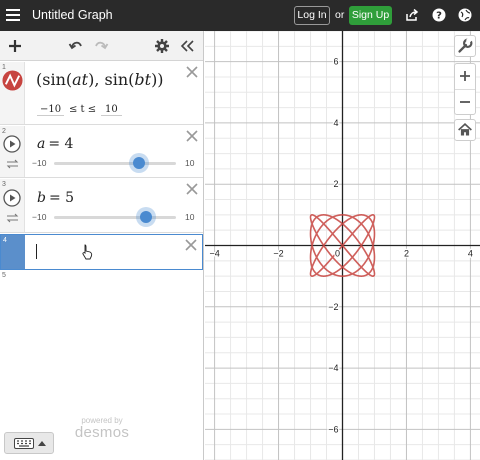 The width and height of the screenshot is (480, 460). What do you see at coordinates (465, 76) in the screenshot?
I see `zoom-in-icon` at bounding box center [465, 76].